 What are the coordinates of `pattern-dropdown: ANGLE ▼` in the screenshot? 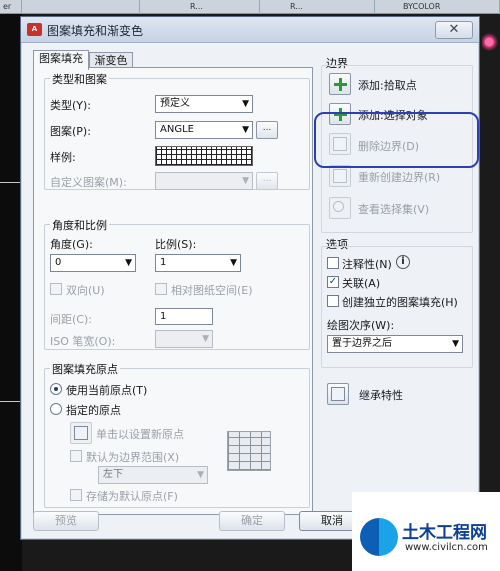 It's located at (204, 130).